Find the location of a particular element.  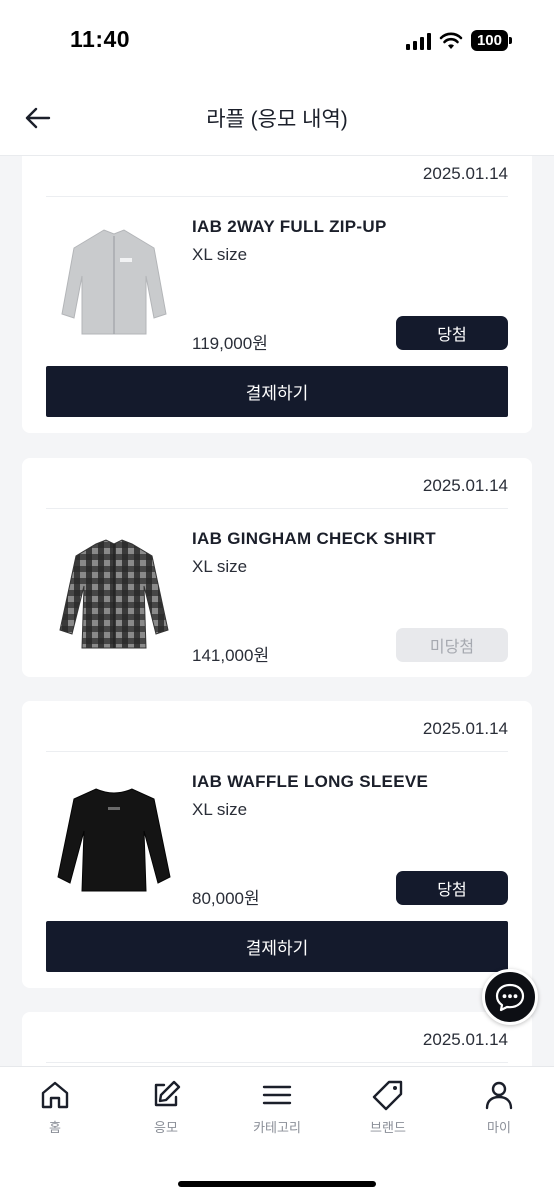

cellular-signal-icon is located at coordinates (418, 41).